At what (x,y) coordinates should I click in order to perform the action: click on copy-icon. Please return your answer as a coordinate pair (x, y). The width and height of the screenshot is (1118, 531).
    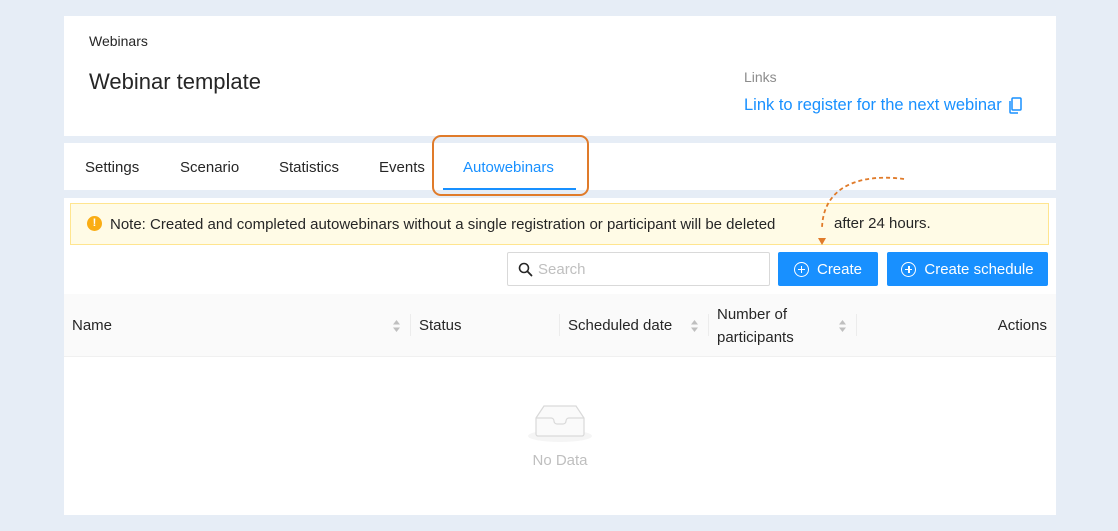
    Looking at the image, I should click on (1015, 105).